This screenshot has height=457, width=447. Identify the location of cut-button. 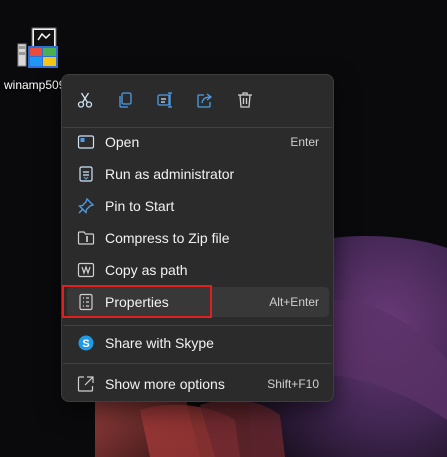
(85, 100).